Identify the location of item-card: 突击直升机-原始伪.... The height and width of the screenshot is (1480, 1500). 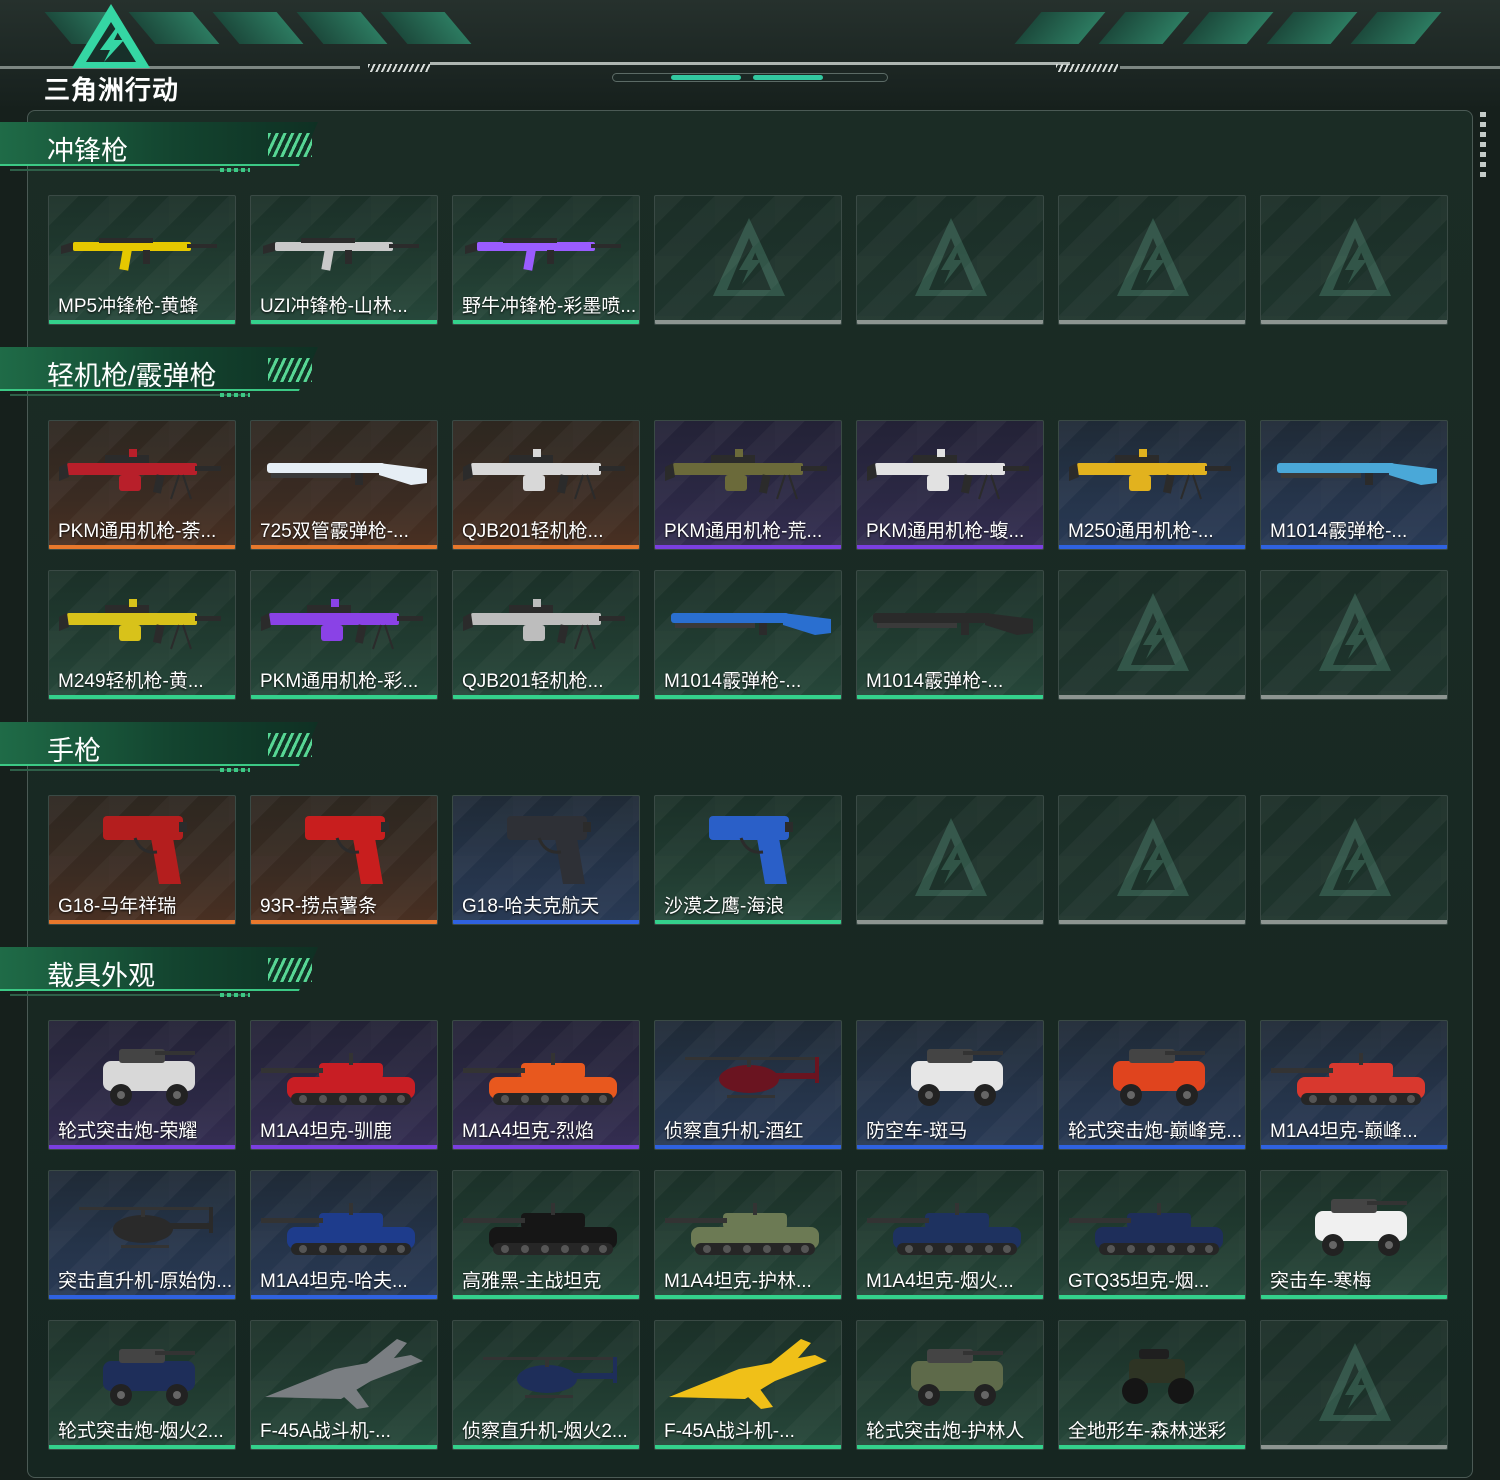
(142, 1235).